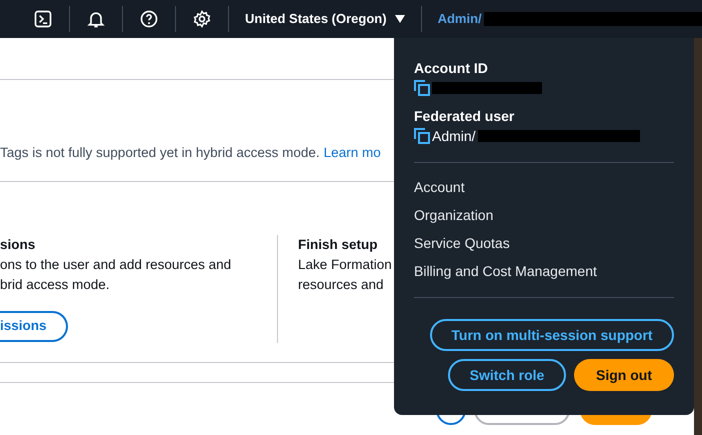  What do you see at coordinates (341, 285) in the screenshot?
I see `card-text: resources and` at bounding box center [341, 285].